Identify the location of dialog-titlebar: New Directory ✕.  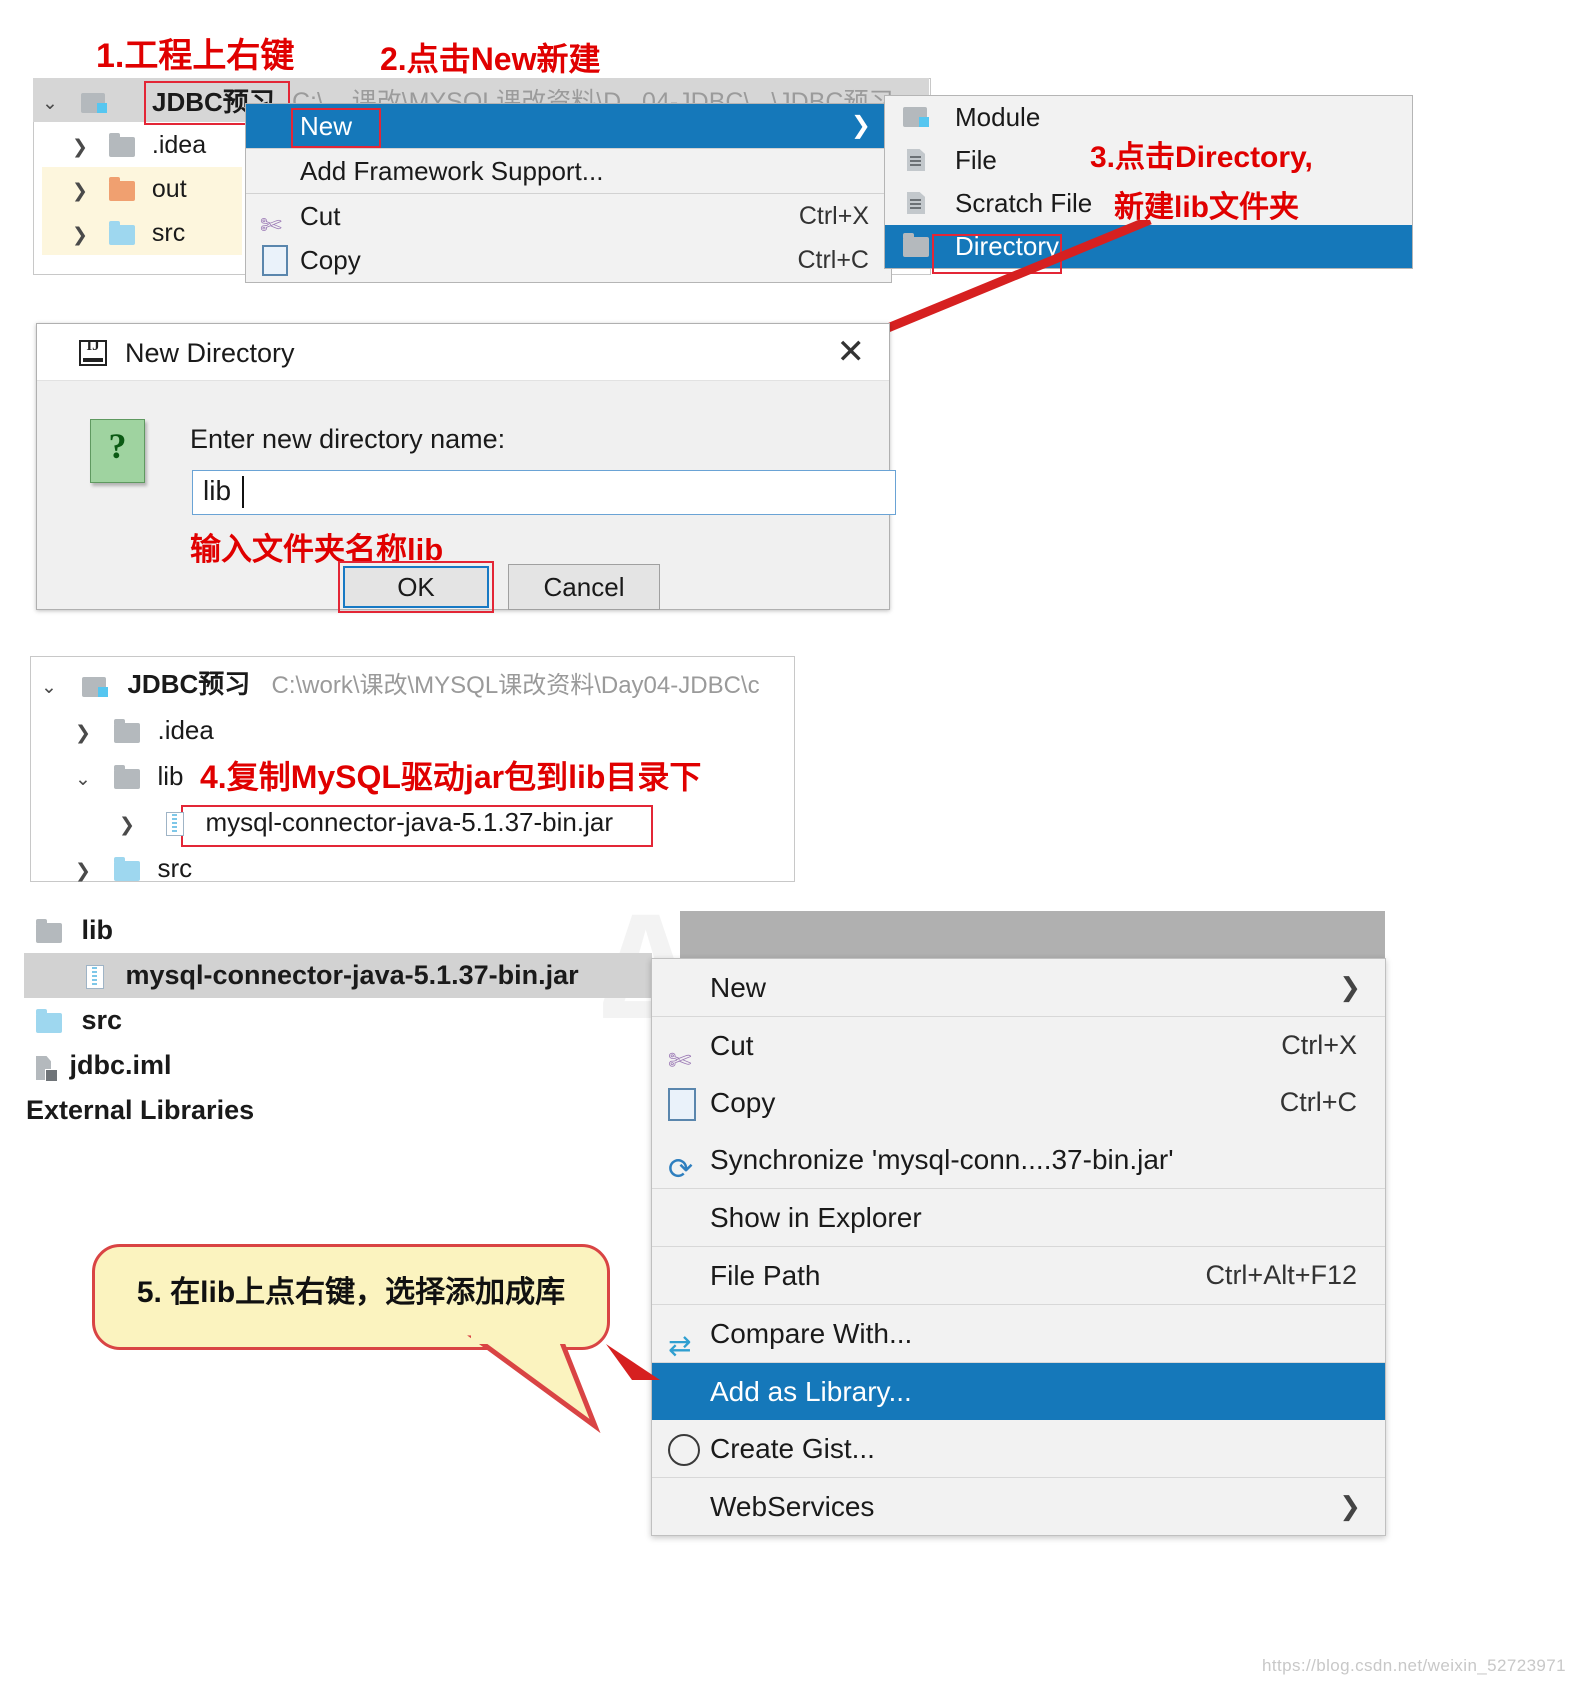
(463, 352).